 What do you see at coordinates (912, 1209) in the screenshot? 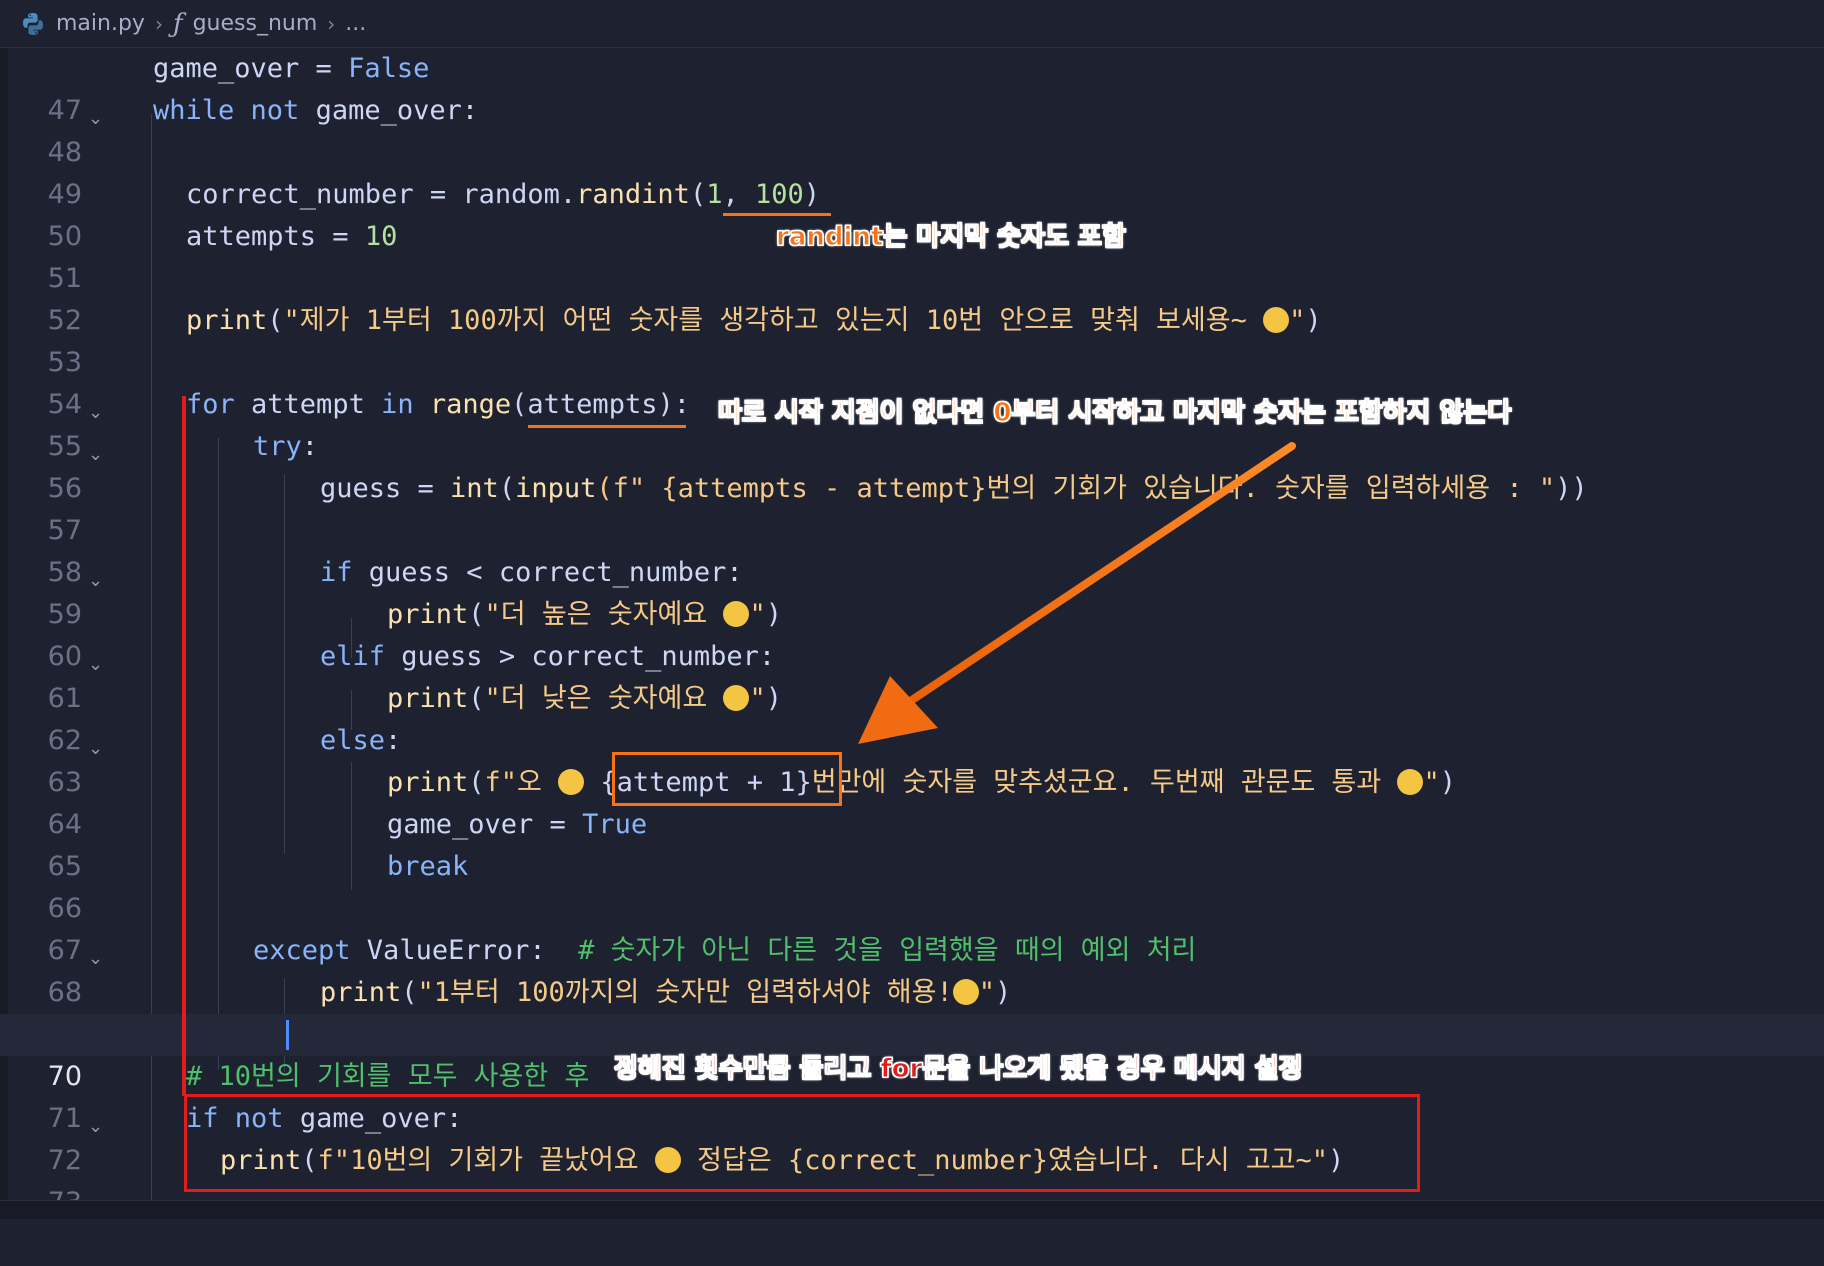
I see `editor-bottom-bar` at bounding box center [912, 1209].